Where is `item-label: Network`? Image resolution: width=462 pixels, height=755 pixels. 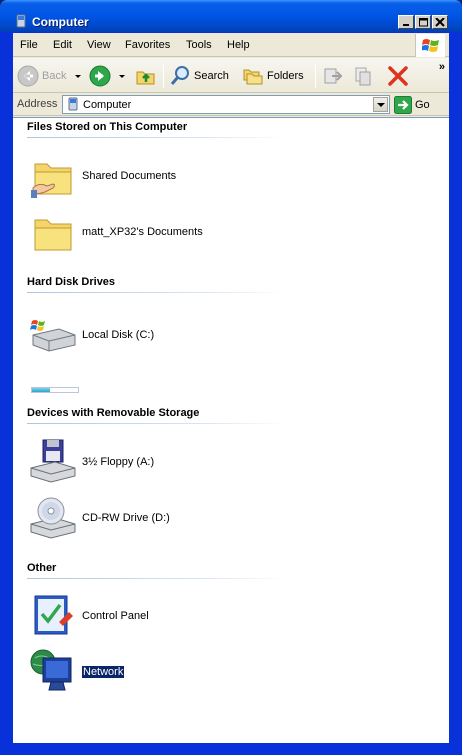 item-label: Network is located at coordinates (103, 672).